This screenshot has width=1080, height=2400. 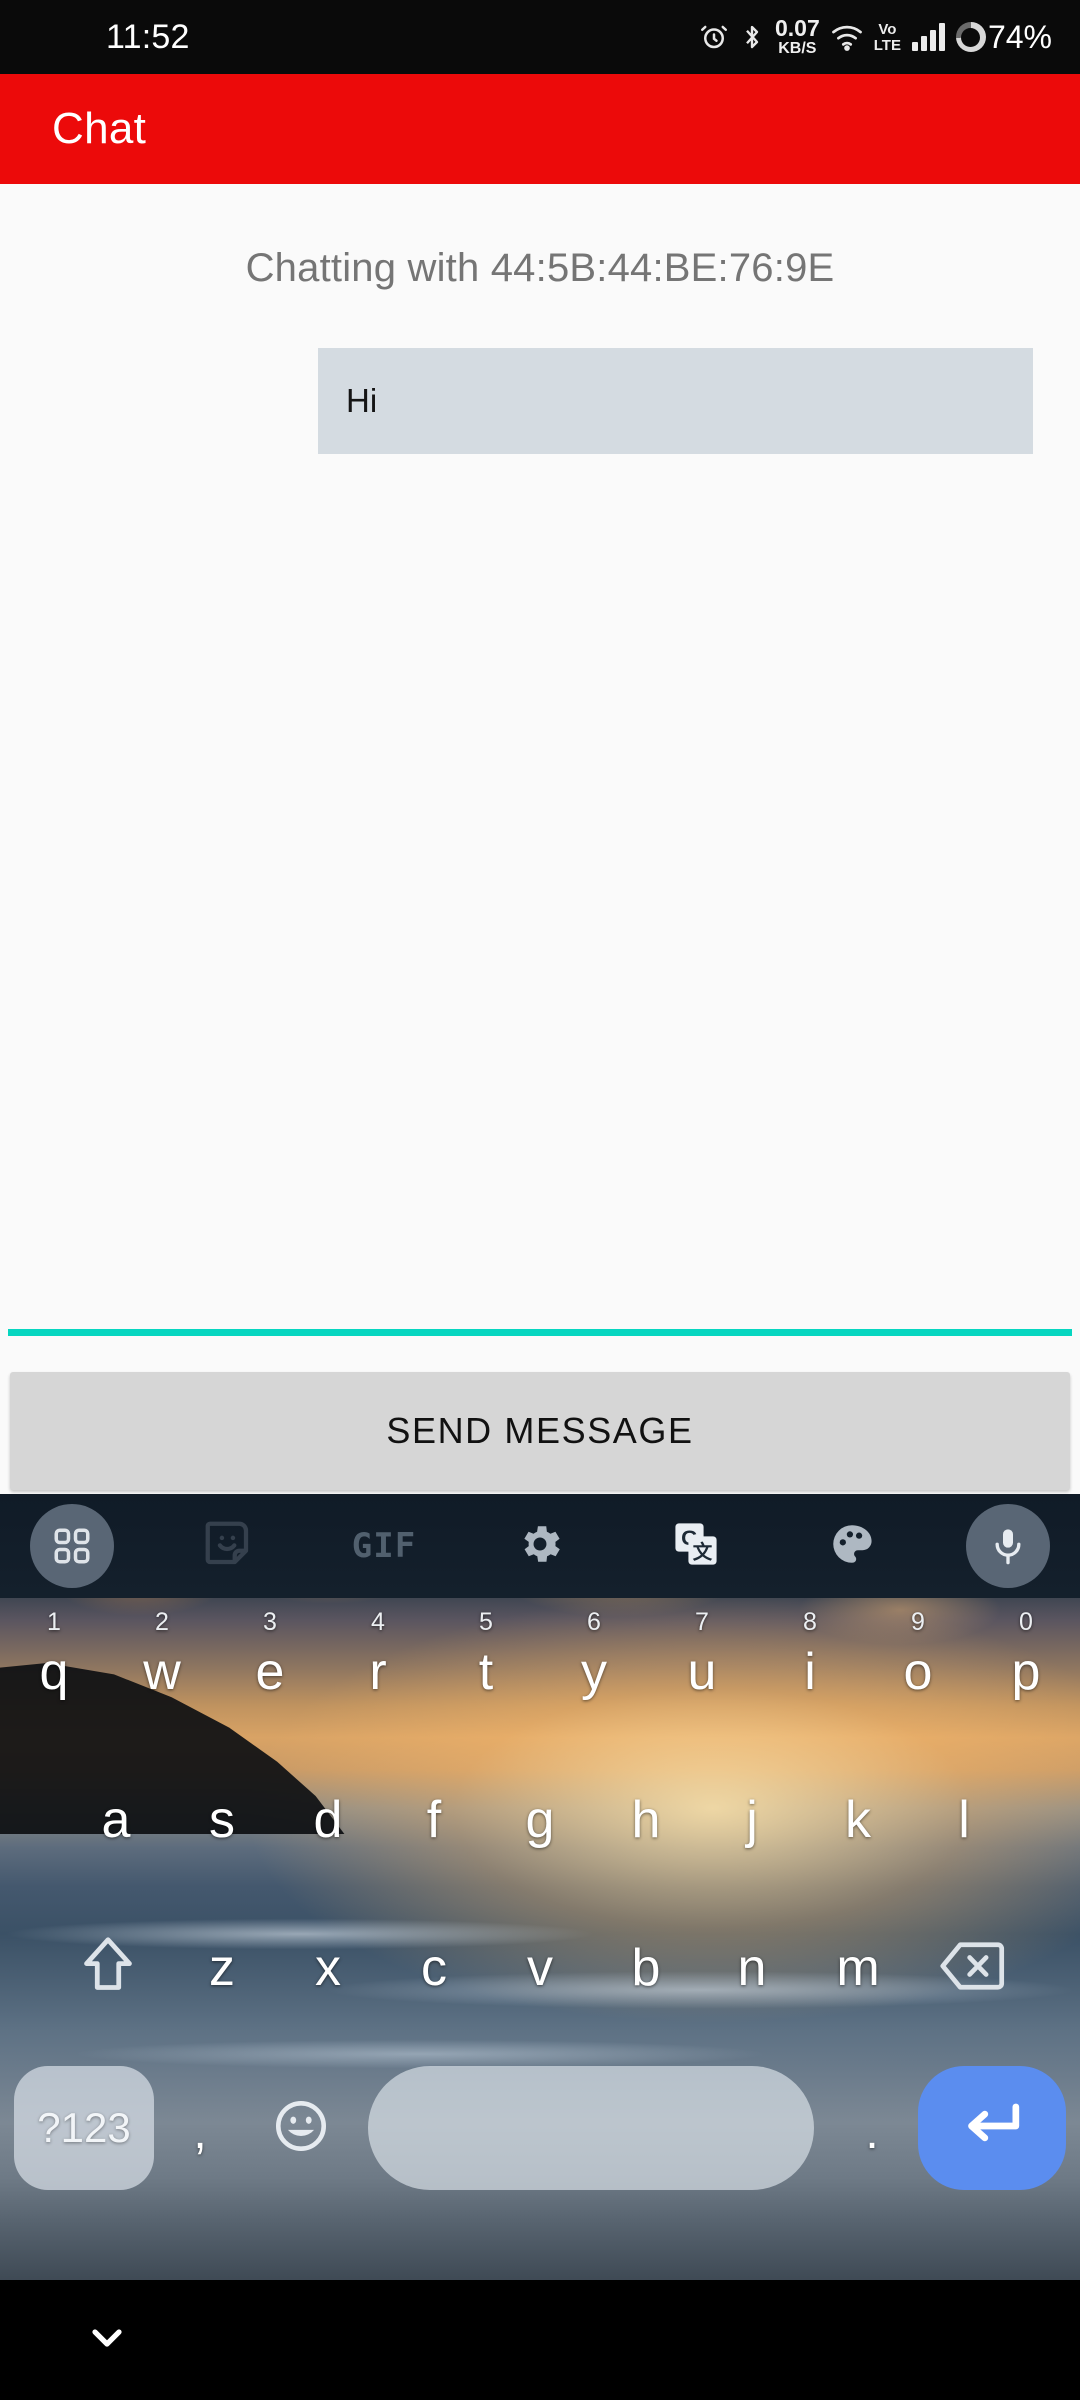 I want to click on translate-button: G 文, so click(x=696, y=1546).